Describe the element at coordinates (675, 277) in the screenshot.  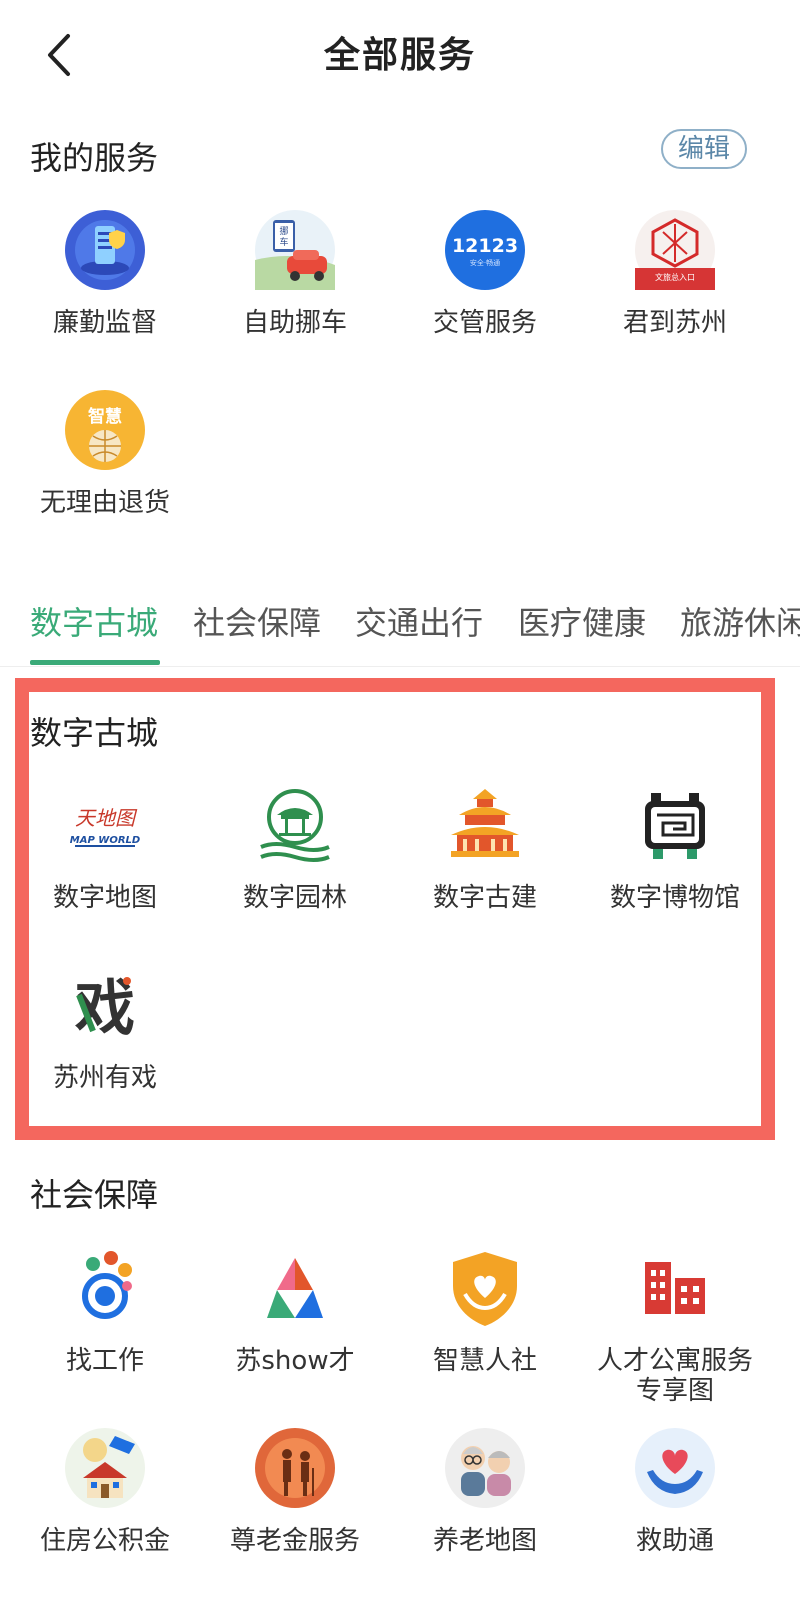
I see `culture-icon-text: 文旅总入口` at that location.